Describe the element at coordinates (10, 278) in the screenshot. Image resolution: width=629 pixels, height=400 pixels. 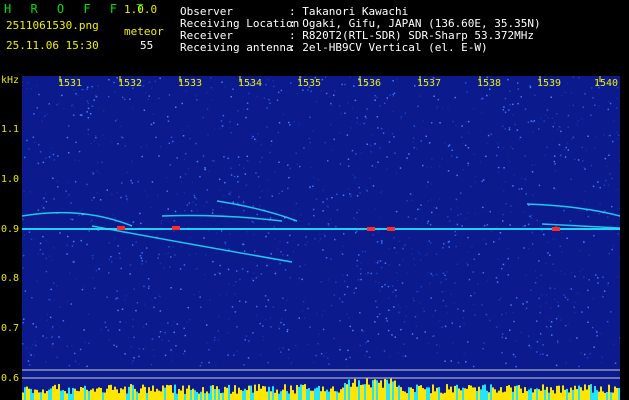
I see `y-tick-label: 0.8` at that location.